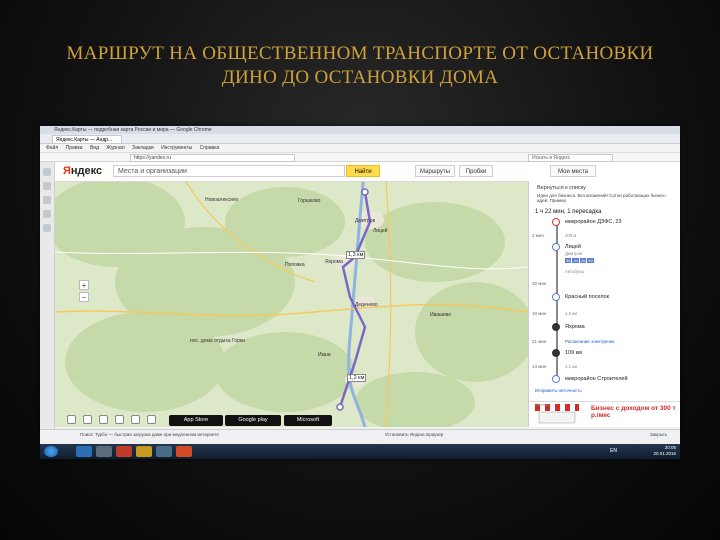 This screenshot has height=540, width=720. What do you see at coordinates (222, 200) in the screenshot?
I see `town-label: Новоалексино` at bounding box center [222, 200].